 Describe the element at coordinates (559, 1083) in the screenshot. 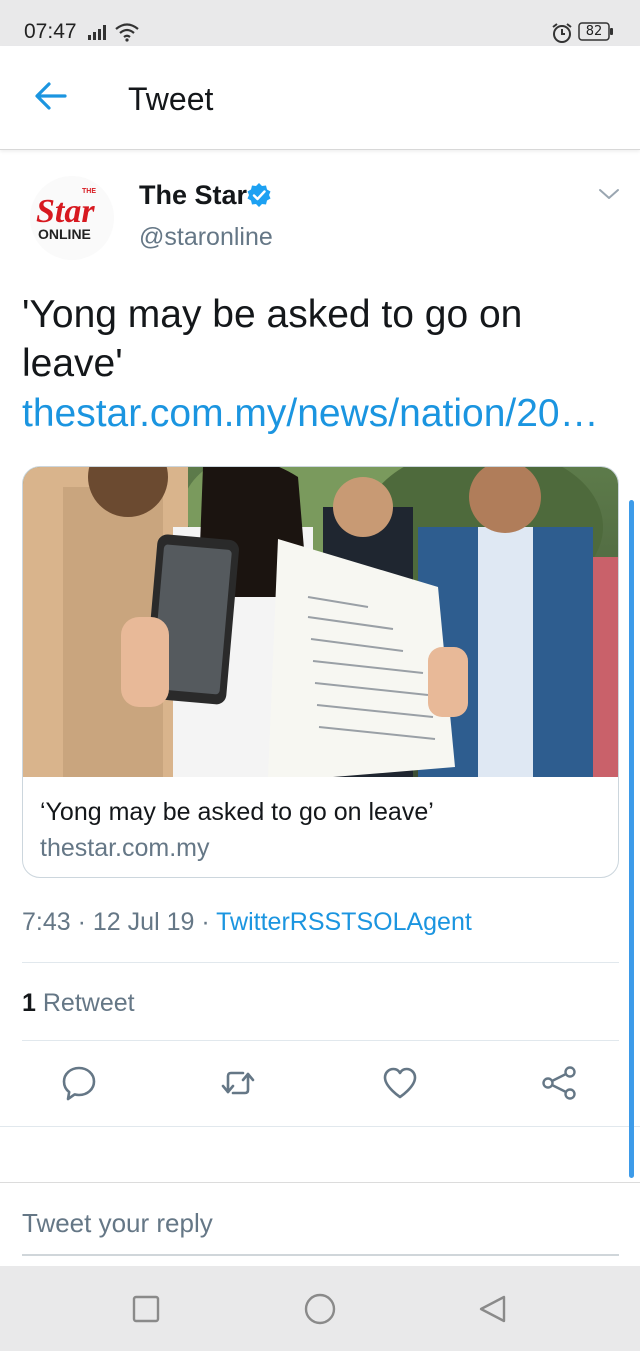

I see `share-icon` at that location.